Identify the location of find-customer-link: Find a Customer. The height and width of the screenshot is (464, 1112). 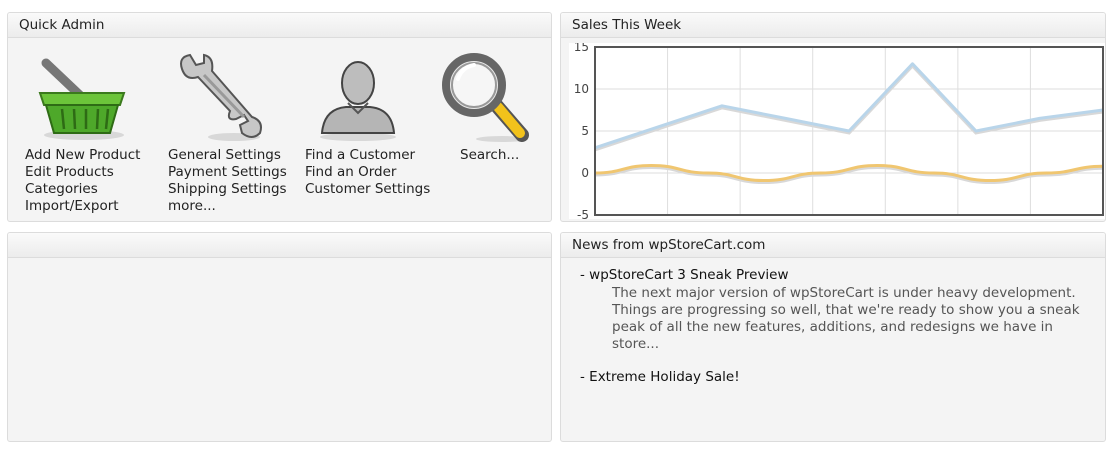
(367, 155).